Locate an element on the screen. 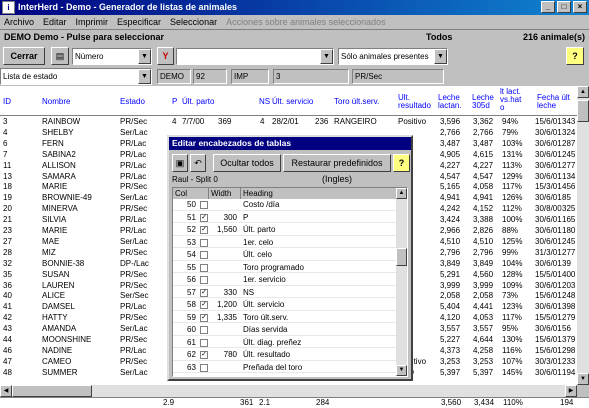  col-header-nombre: Nombre is located at coordinates (56, 102).